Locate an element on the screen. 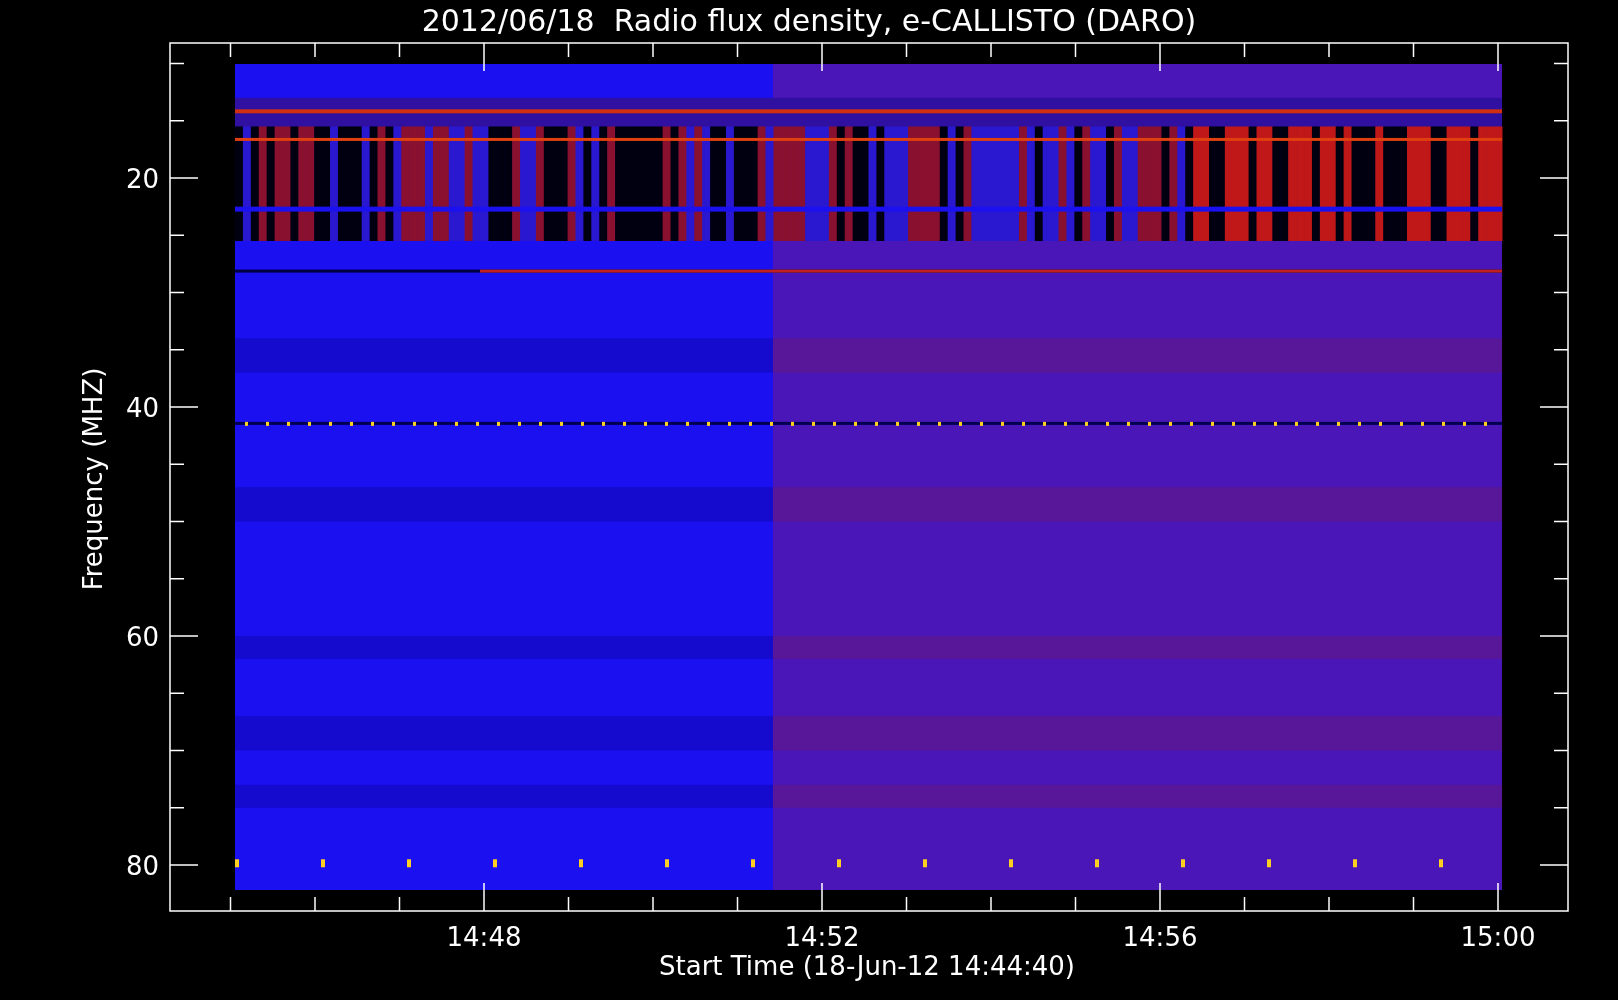 Image resolution: width=1618 pixels, height=1000 pixels. y-axis-label: Frequency (MHZ) is located at coordinates (93, 479).